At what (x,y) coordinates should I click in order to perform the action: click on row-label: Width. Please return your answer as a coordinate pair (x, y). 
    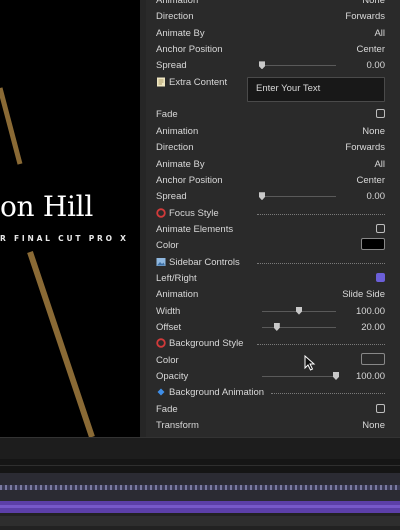
    Looking at the image, I should click on (168, 311).